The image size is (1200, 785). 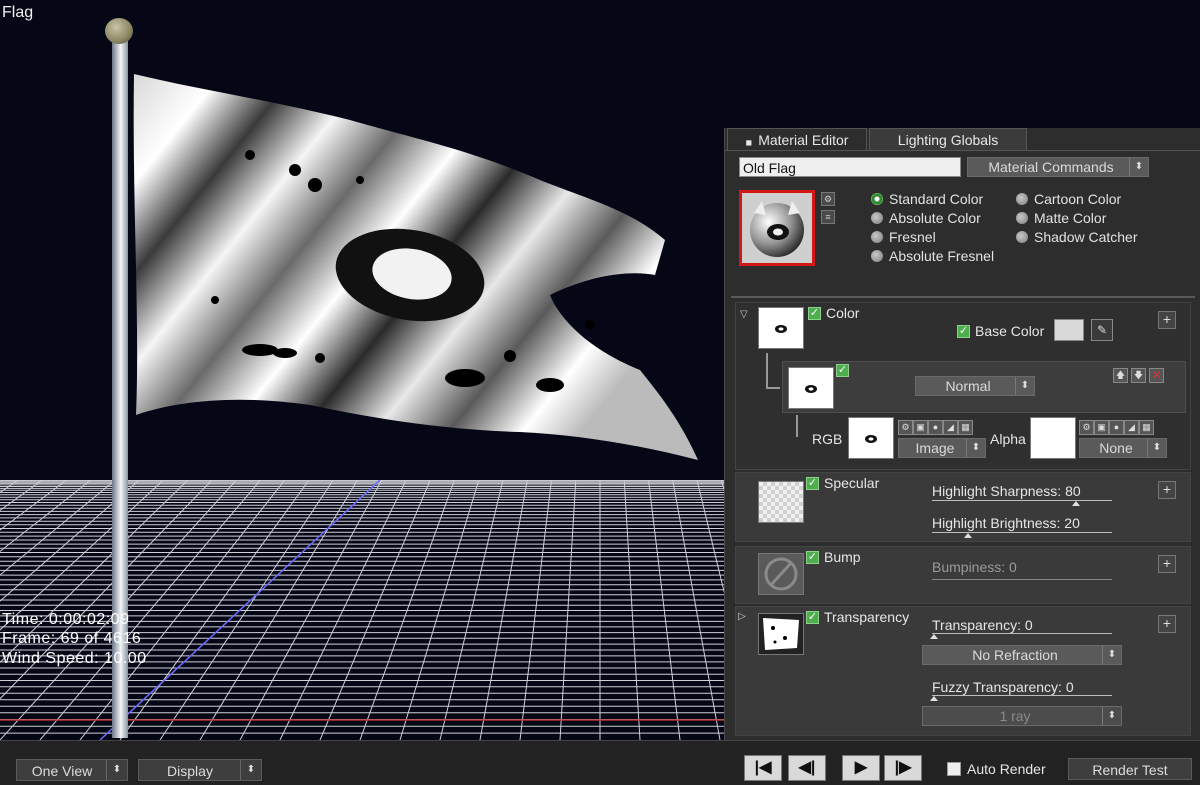 What do you see at coordinates (1167, 490) in the screenshot?
I see `add-specular-layer-button: +` at bounding box center [1167, 490].